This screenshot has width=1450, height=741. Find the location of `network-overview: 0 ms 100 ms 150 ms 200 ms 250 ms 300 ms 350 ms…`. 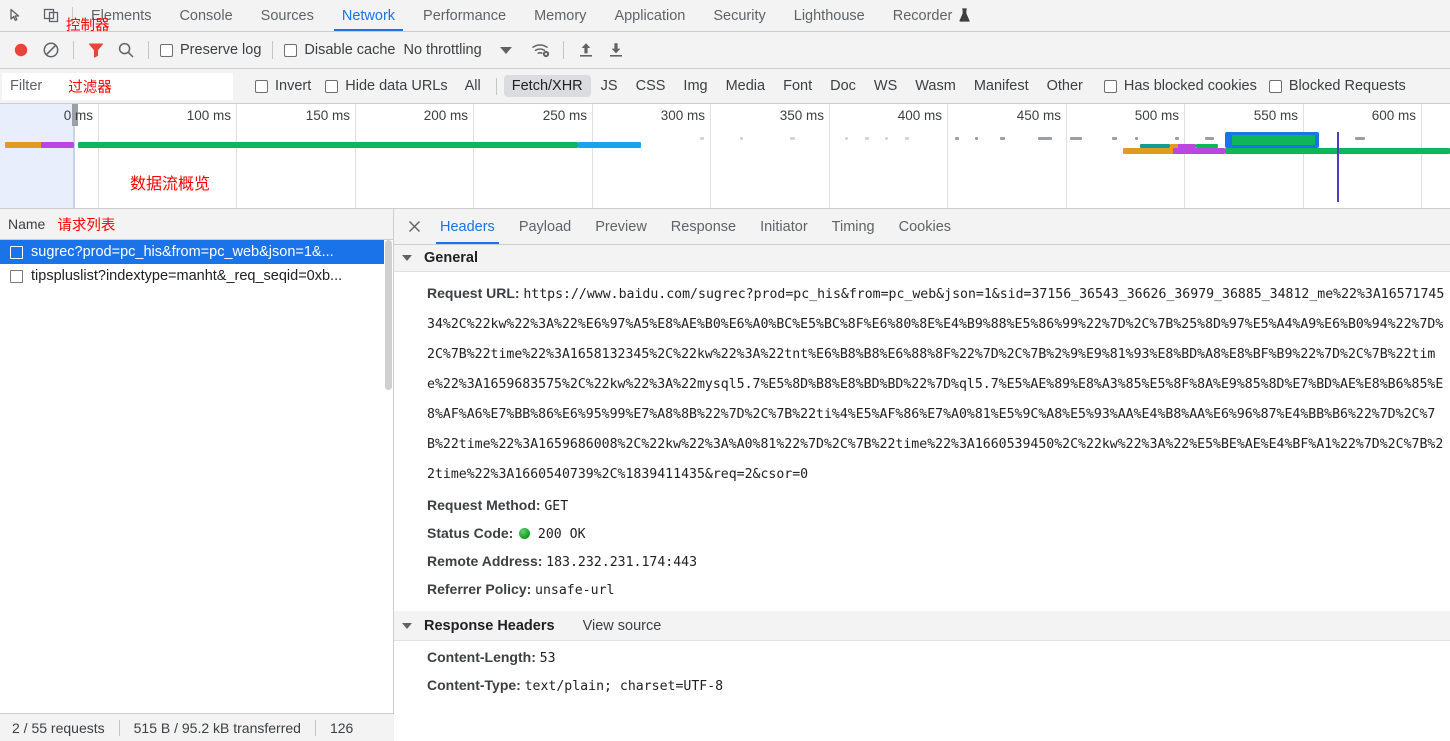

network-overview: 0 ms 100 ms 150 ms 200 ms 250 ms 300 ms 350 ms… is located at coordinates (725, 156).